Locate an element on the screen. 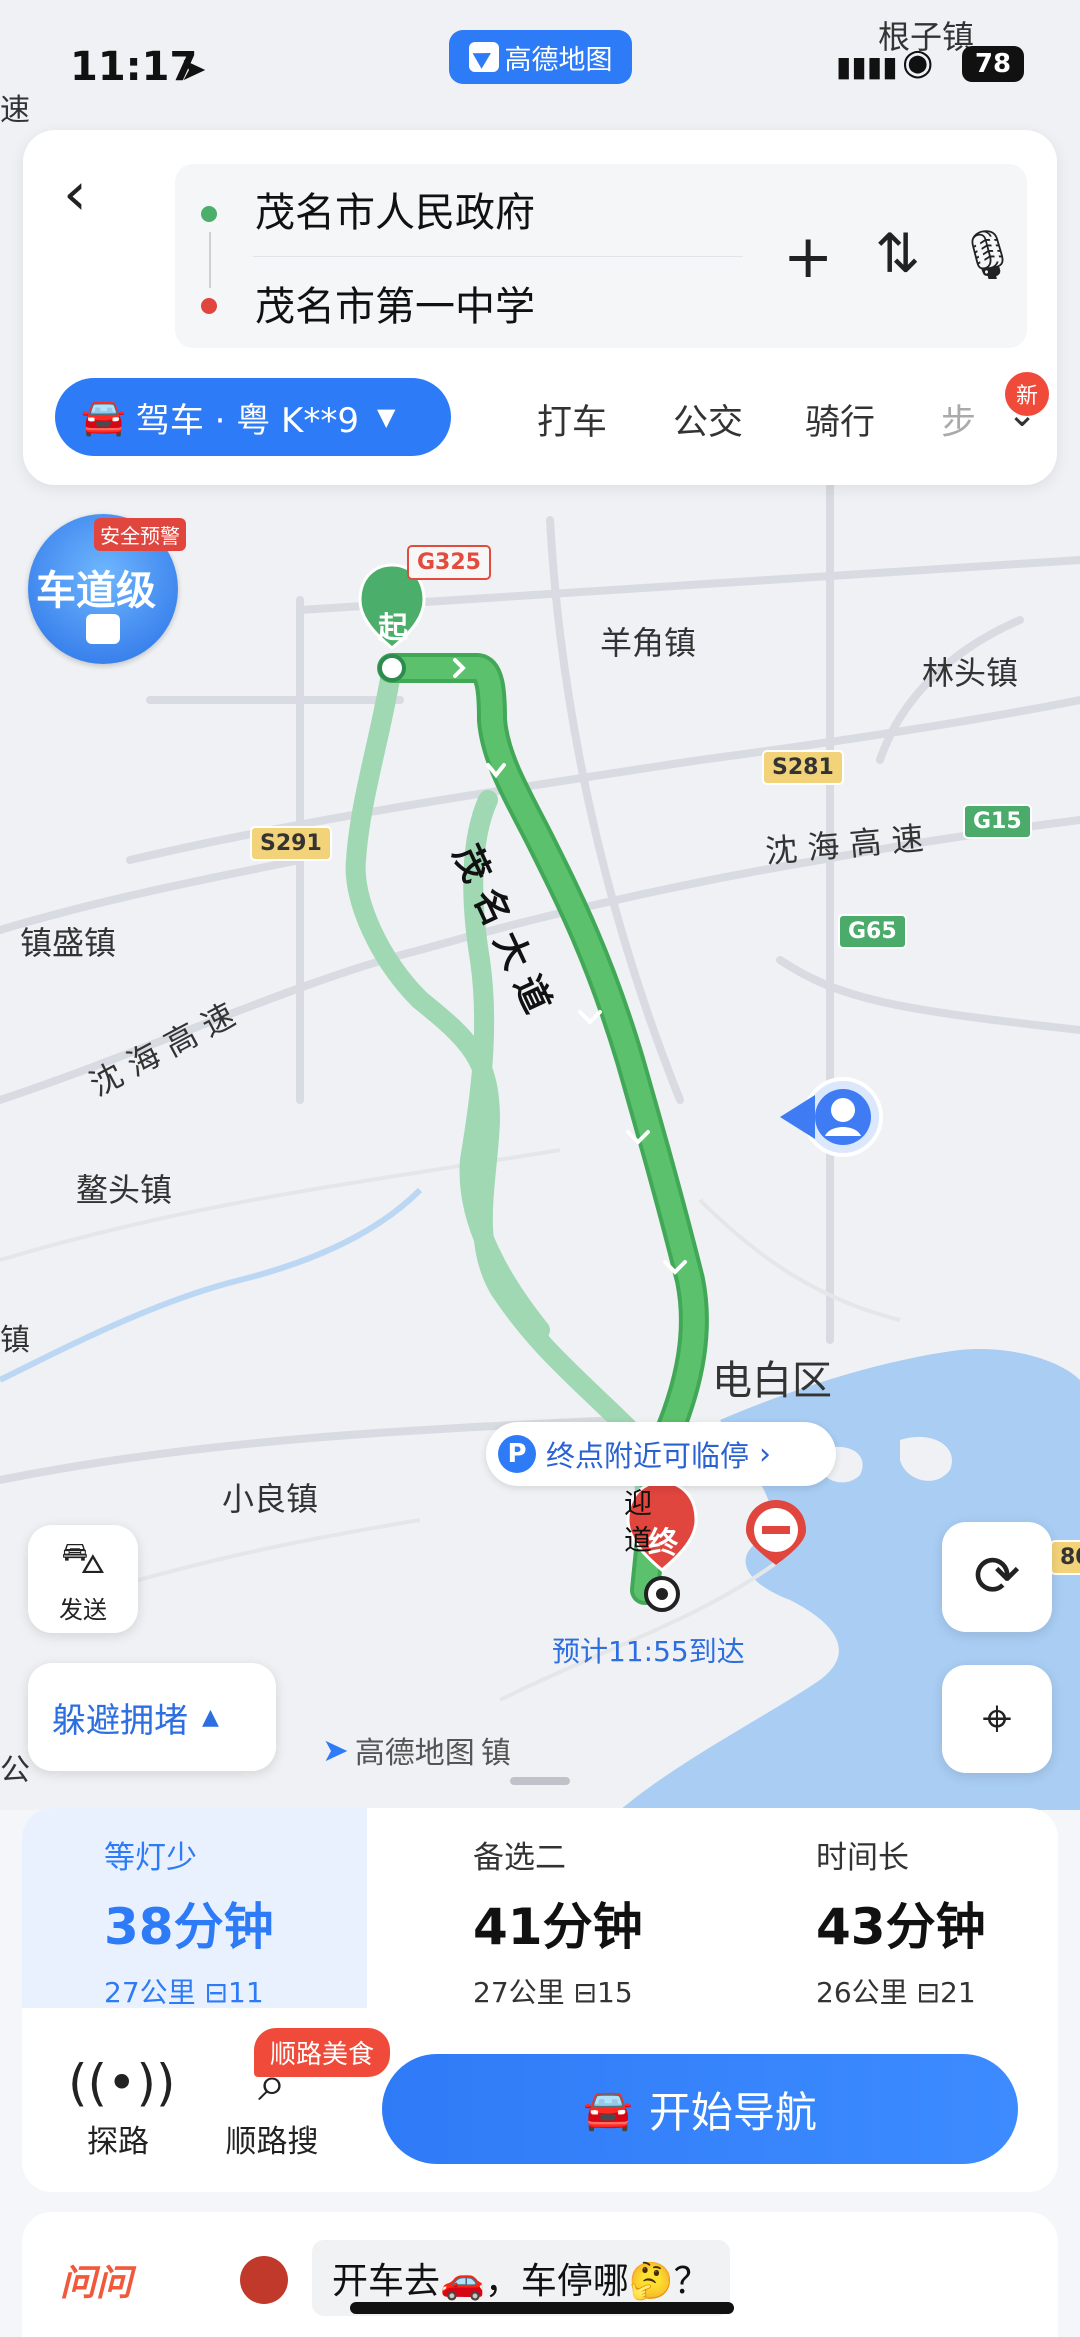  start-marker-label: 起 is located at coordinates (393, 628).